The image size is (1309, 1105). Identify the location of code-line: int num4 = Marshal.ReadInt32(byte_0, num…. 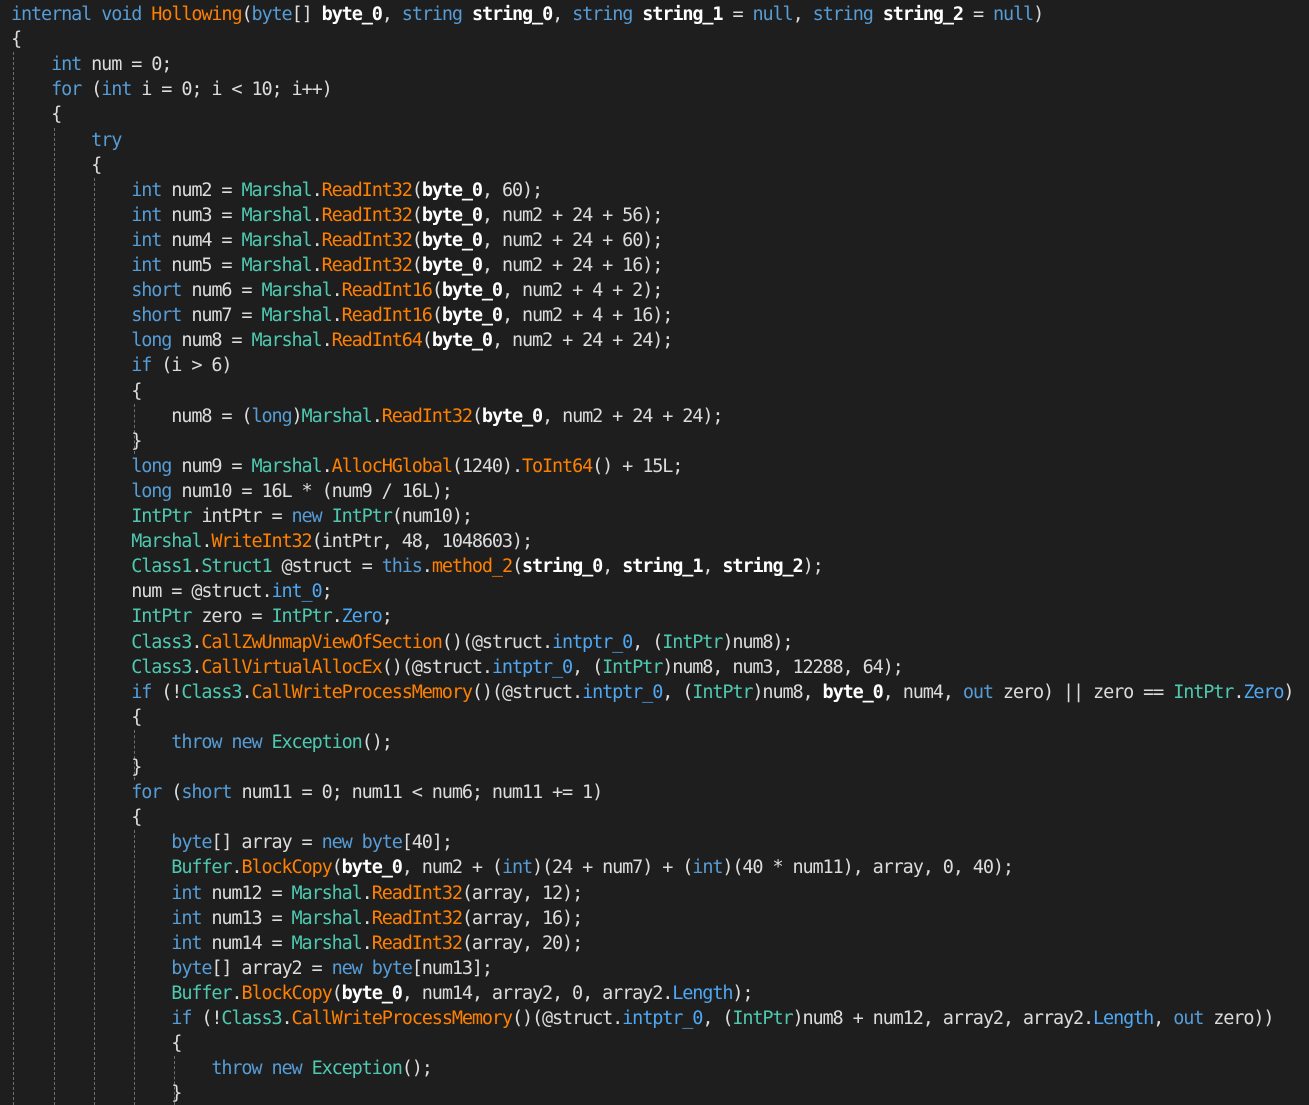
(337, 240).